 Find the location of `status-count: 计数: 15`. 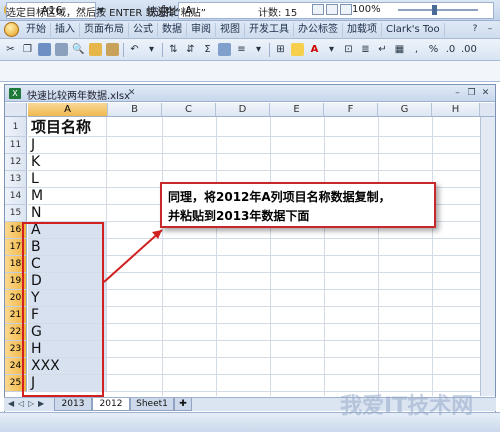

status-count: 计数: 15 is located at coordinates (278, 13).